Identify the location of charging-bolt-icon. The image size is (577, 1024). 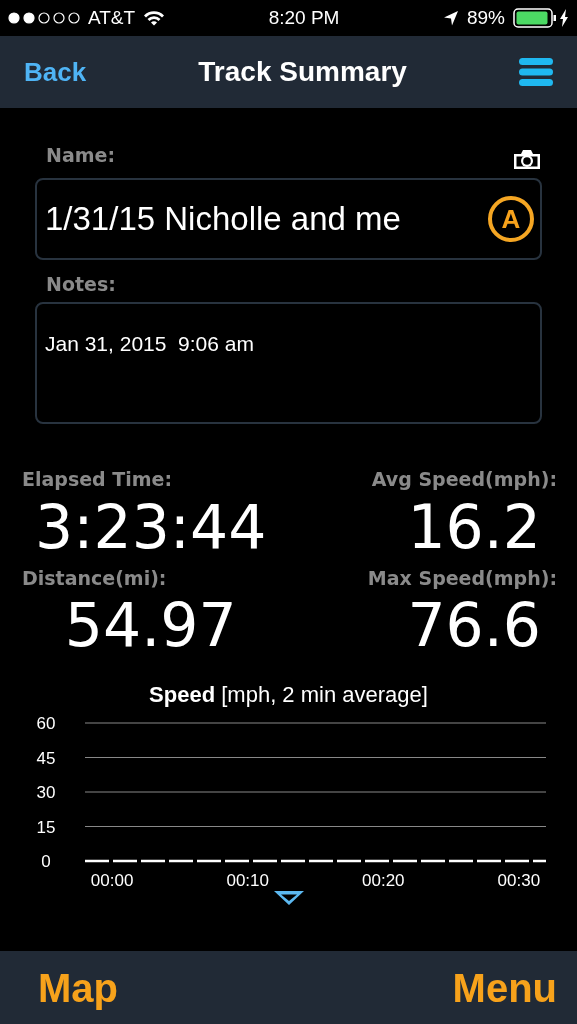
(564, 18).